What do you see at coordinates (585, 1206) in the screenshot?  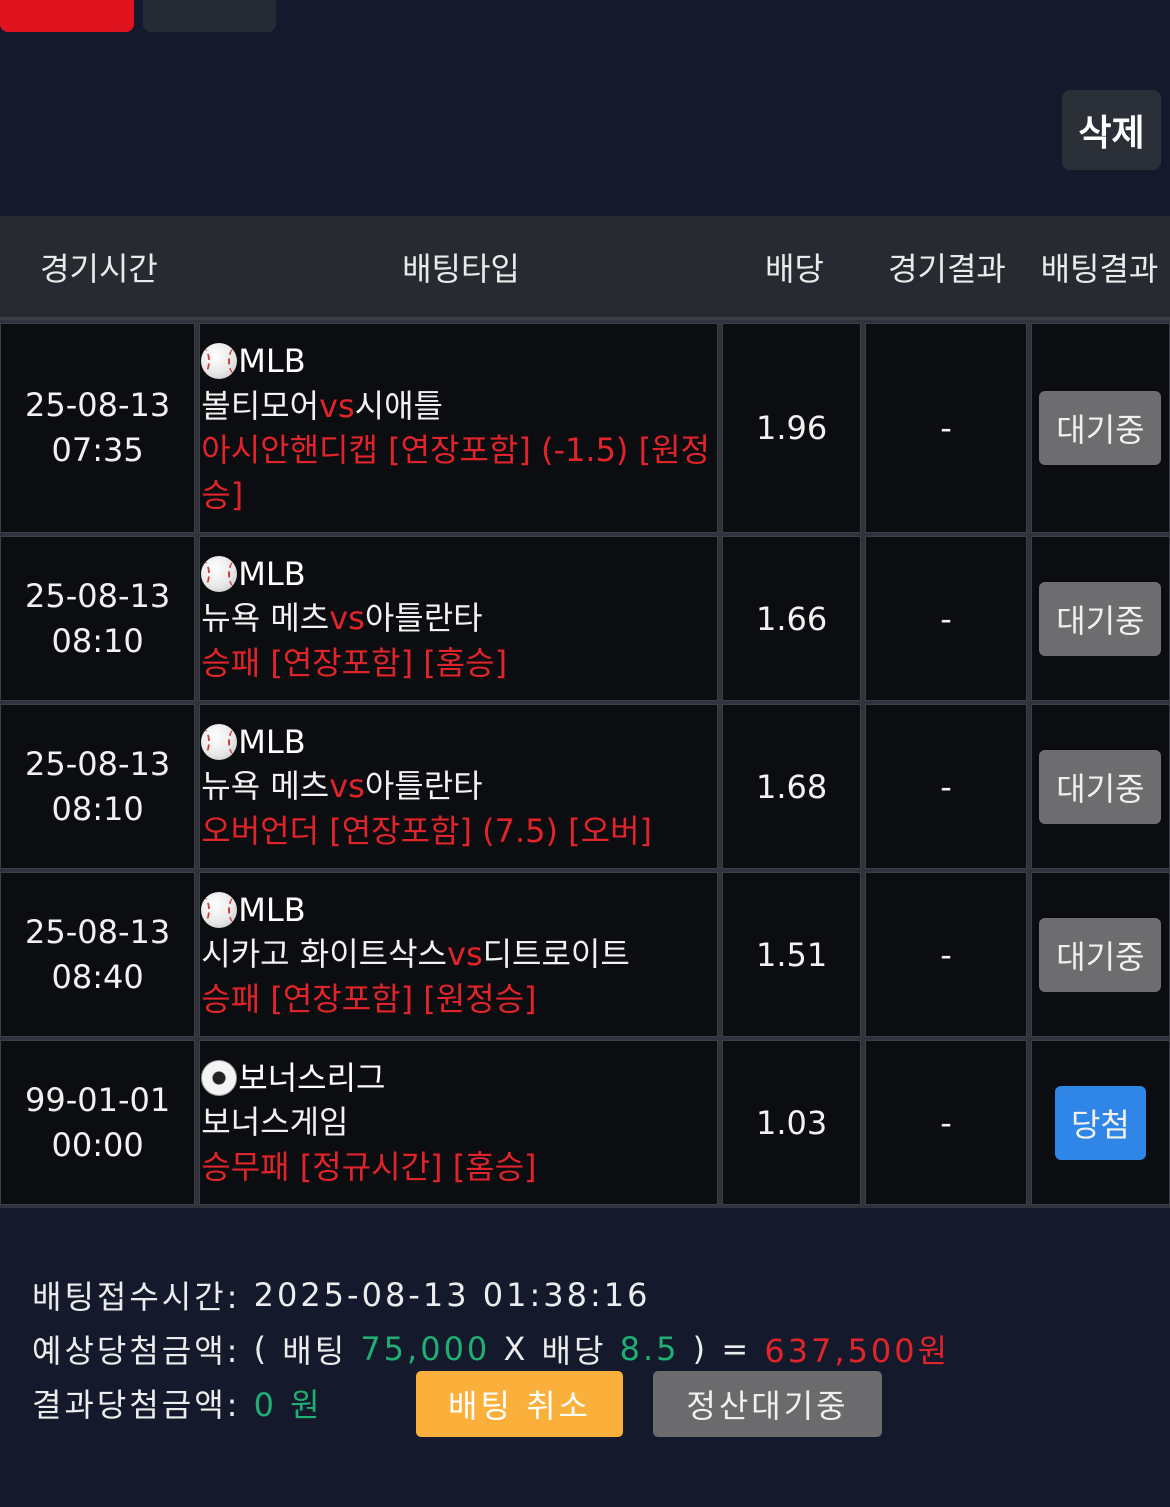 I see `table-bottom-border` at bounding box center [585, 1206].